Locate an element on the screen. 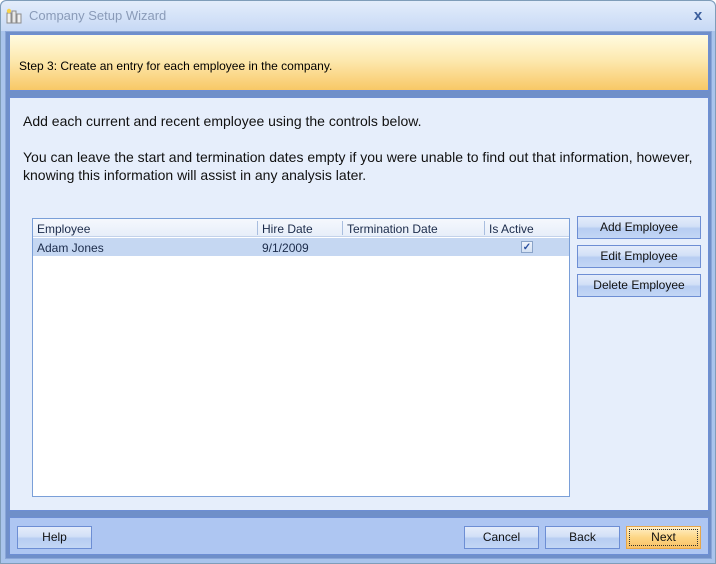 The height and width of the screenshot is (564, 716). table-row: Adam Jones 9/1/2009 ✓ is located at coordinates (301, 247).